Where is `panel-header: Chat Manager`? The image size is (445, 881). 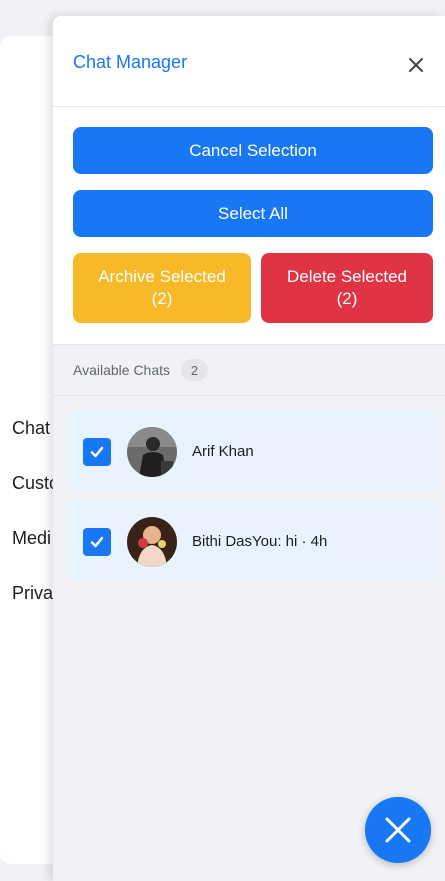 panel-header: Chat Manager is located at coordinates (249, 61).